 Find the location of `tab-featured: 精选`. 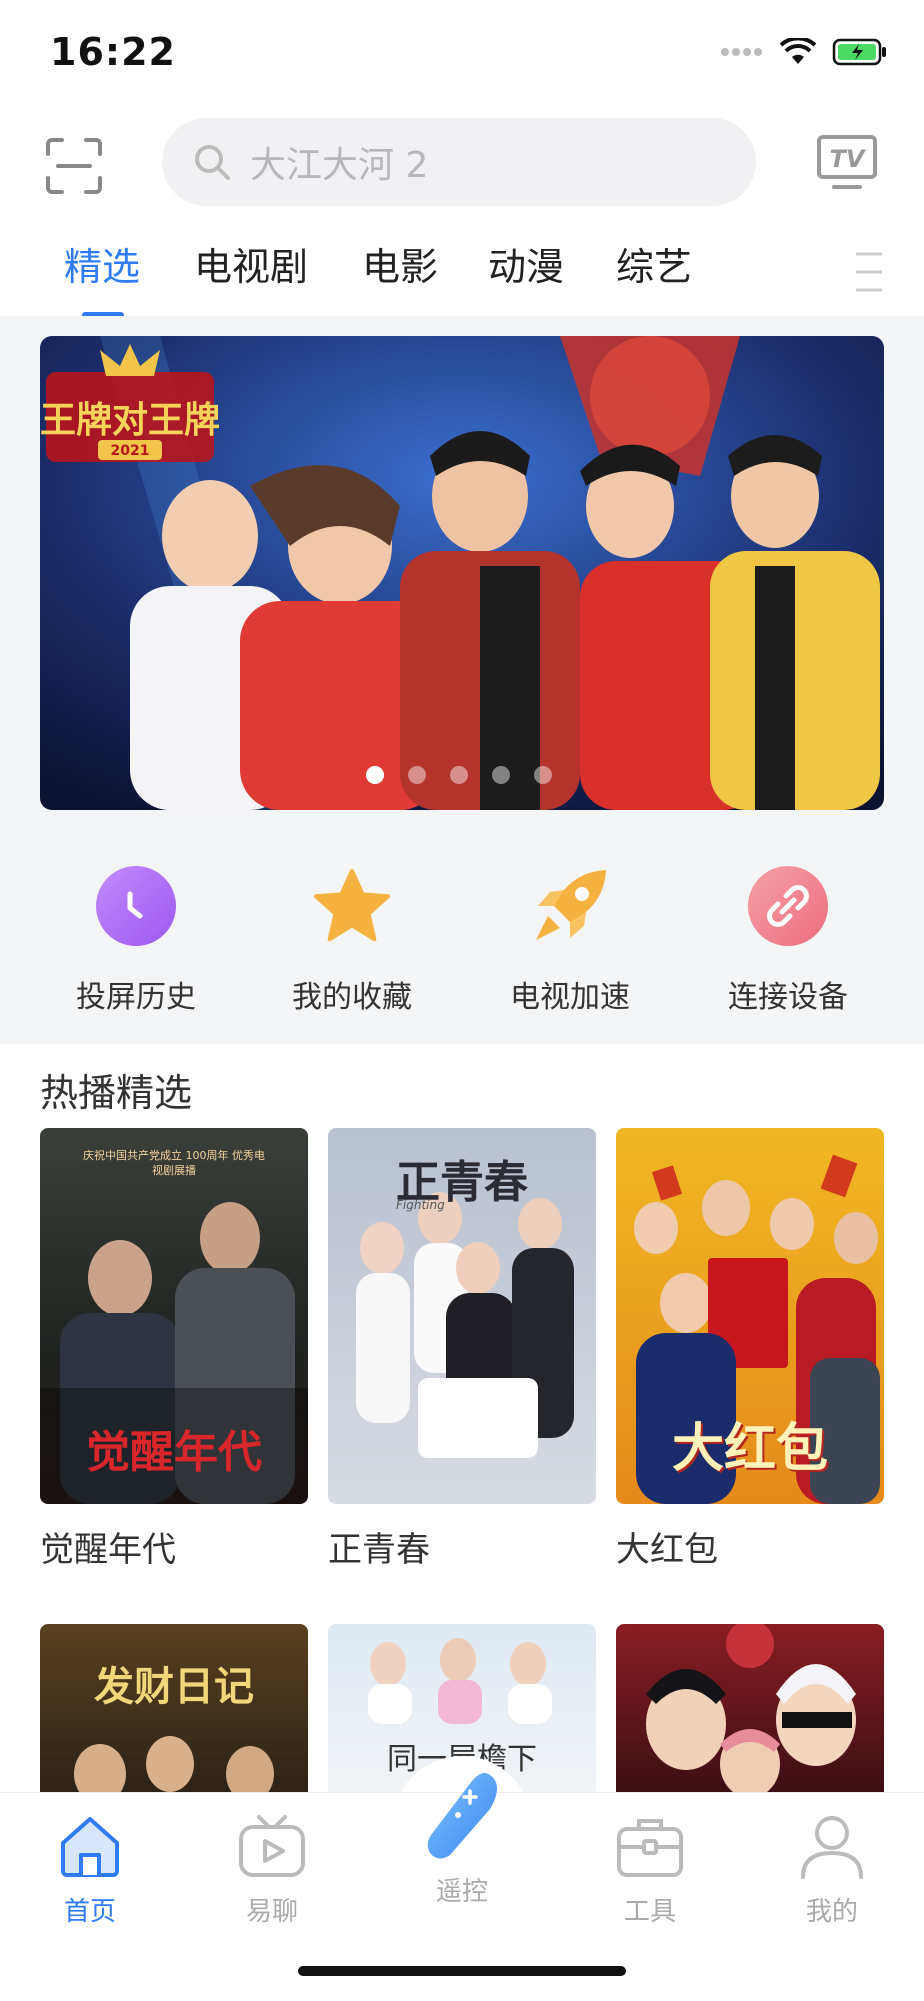

tab-featured: 精选 is located at coordinates (102, 263).